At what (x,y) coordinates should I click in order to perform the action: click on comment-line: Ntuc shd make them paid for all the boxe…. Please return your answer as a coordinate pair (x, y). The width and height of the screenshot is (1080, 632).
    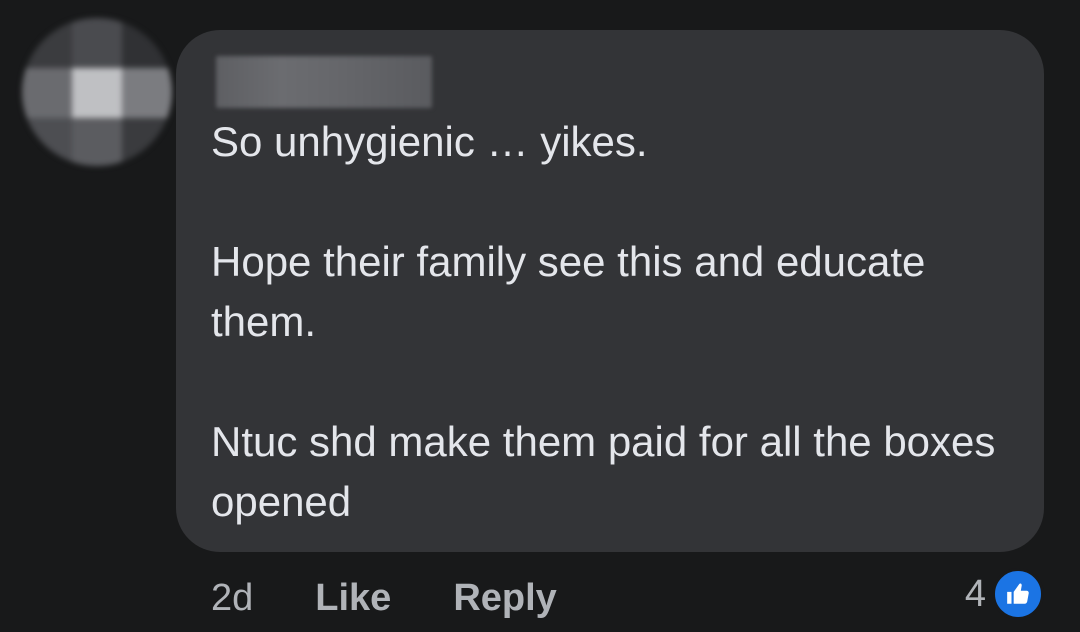
    Looking at the image, I should click on (603, 471).